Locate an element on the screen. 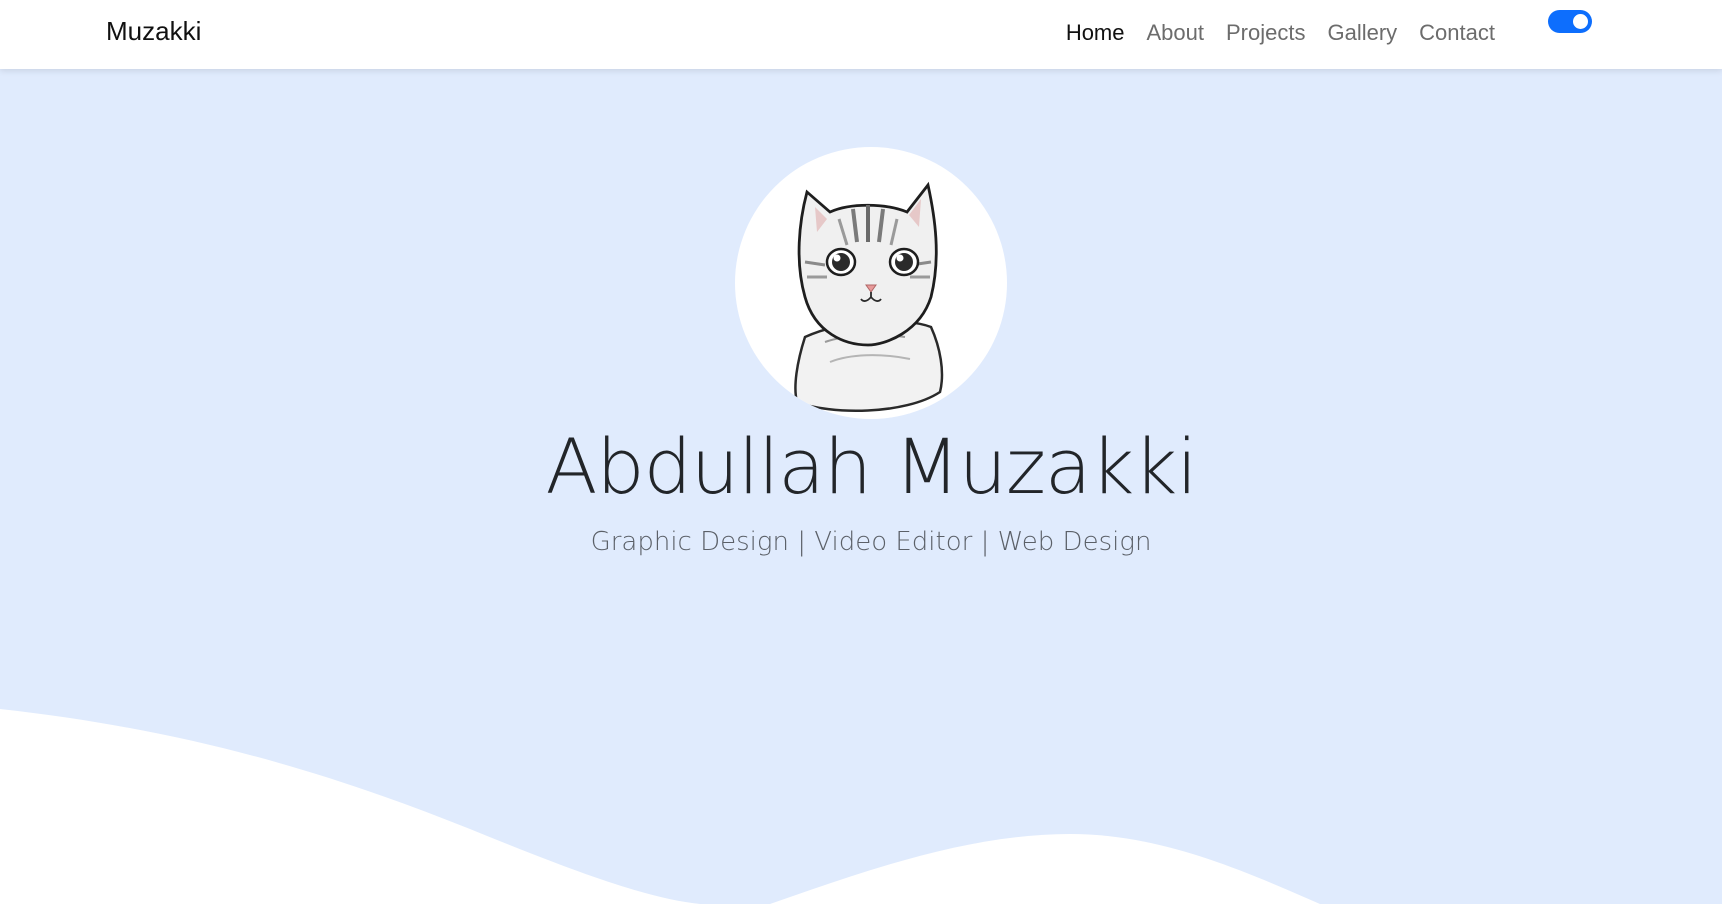 The image size is (1722, 904). avatar is located at coordinates (871, 283).